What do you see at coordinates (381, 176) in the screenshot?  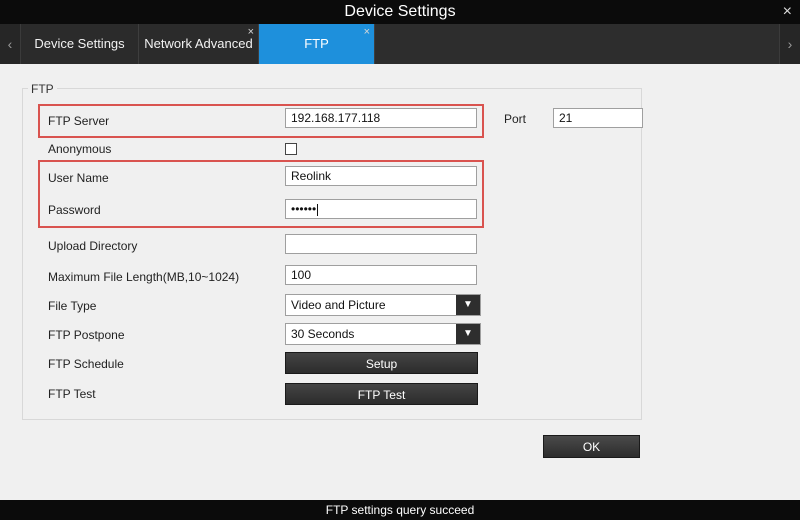 I see `username-input` at bounding box center [381, 176].